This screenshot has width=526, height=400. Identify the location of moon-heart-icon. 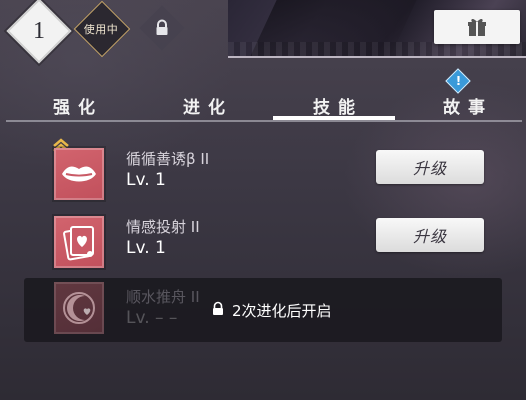
(79, 308).